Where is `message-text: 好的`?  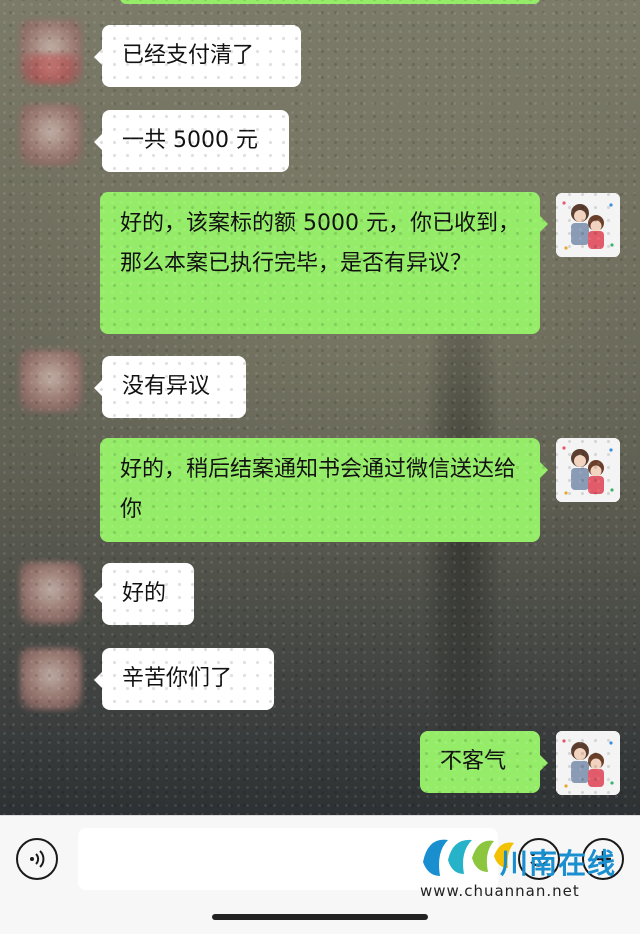
message-text: 好的 is located at coordinates (144, 593).